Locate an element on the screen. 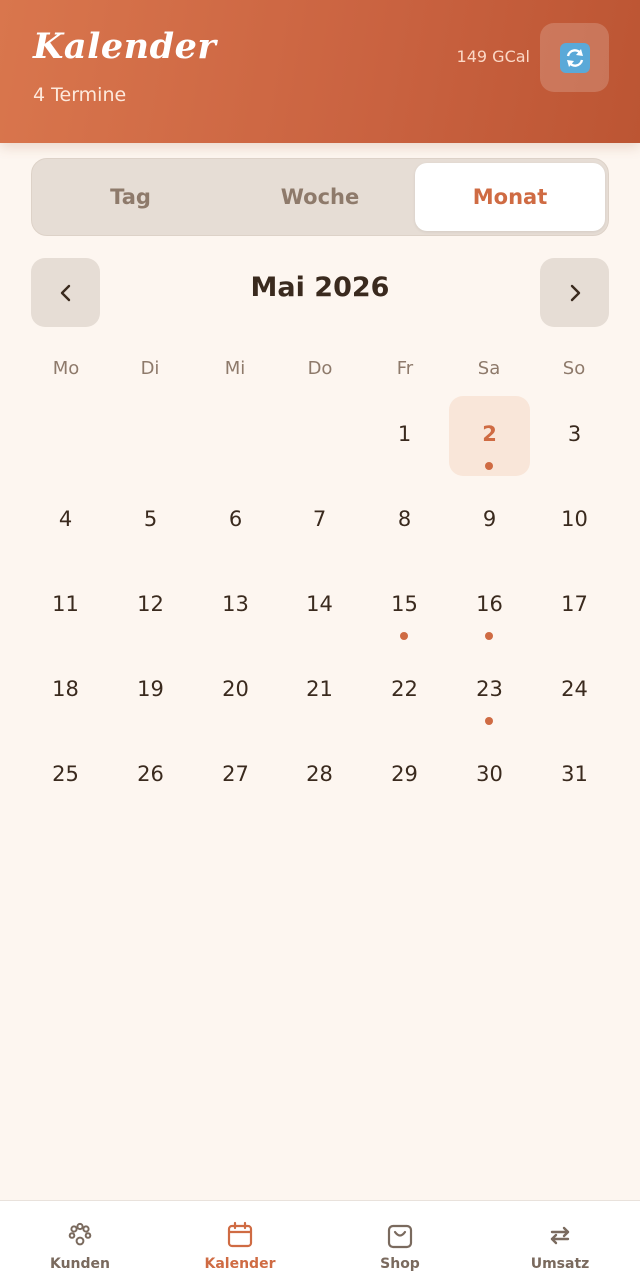  calendar-day: 30 is located at coordinates (489, 776).